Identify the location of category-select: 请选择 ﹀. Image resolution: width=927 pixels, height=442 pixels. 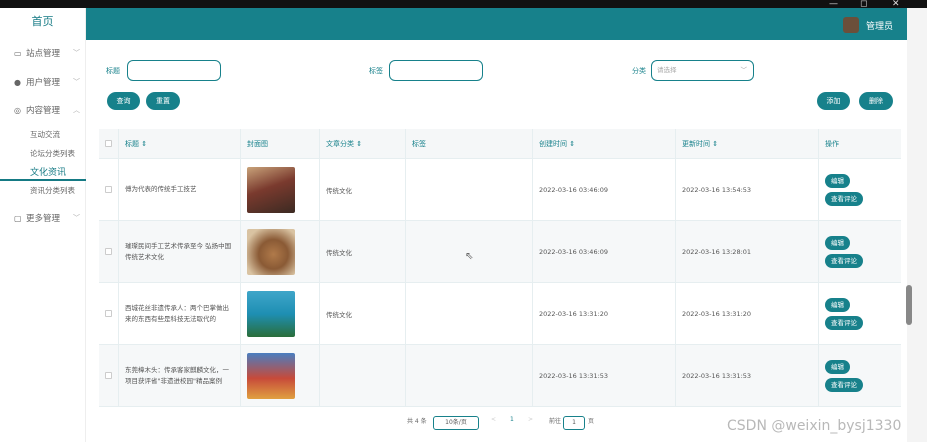
(702, 70).